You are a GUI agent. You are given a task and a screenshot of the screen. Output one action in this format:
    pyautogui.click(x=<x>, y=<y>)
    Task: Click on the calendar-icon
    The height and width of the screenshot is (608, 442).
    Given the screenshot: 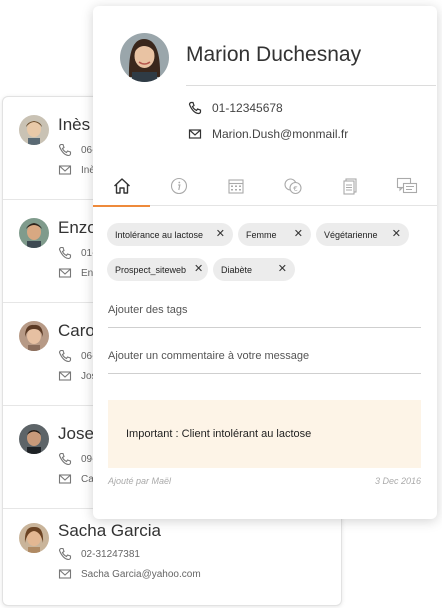 What is the action you would take?
    pyautogui.click(x=235, y=186)
    